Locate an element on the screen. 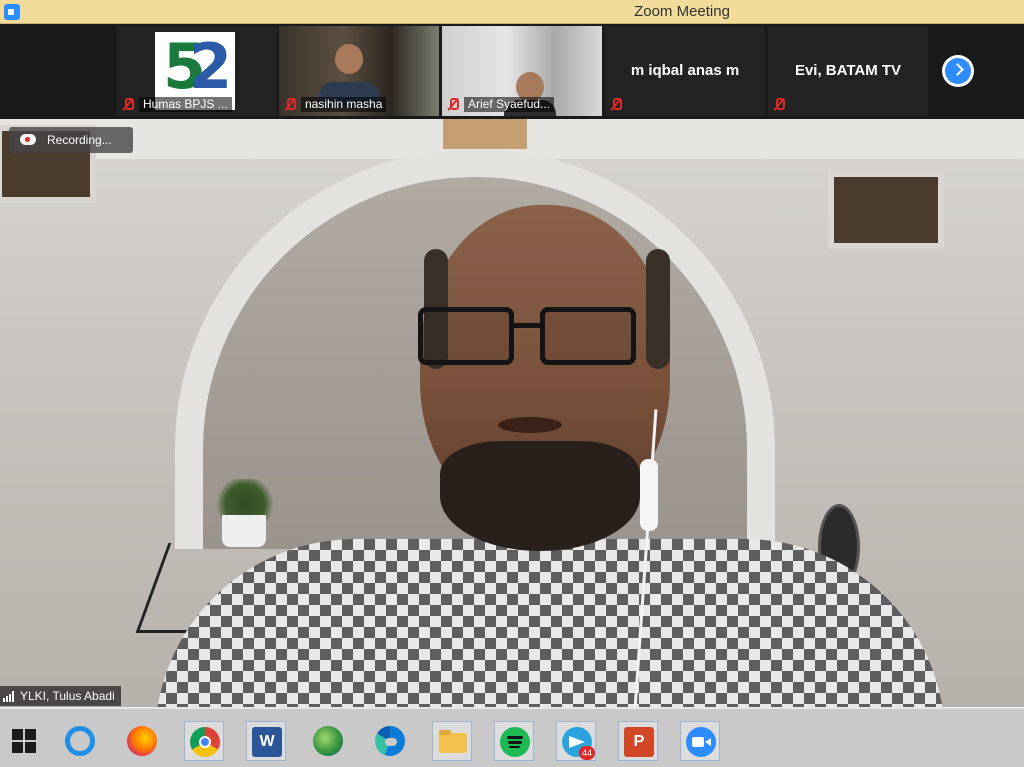 This screenshot has width=1024, height=767. taskbar-download-manager is located at coordinates (328, 741).